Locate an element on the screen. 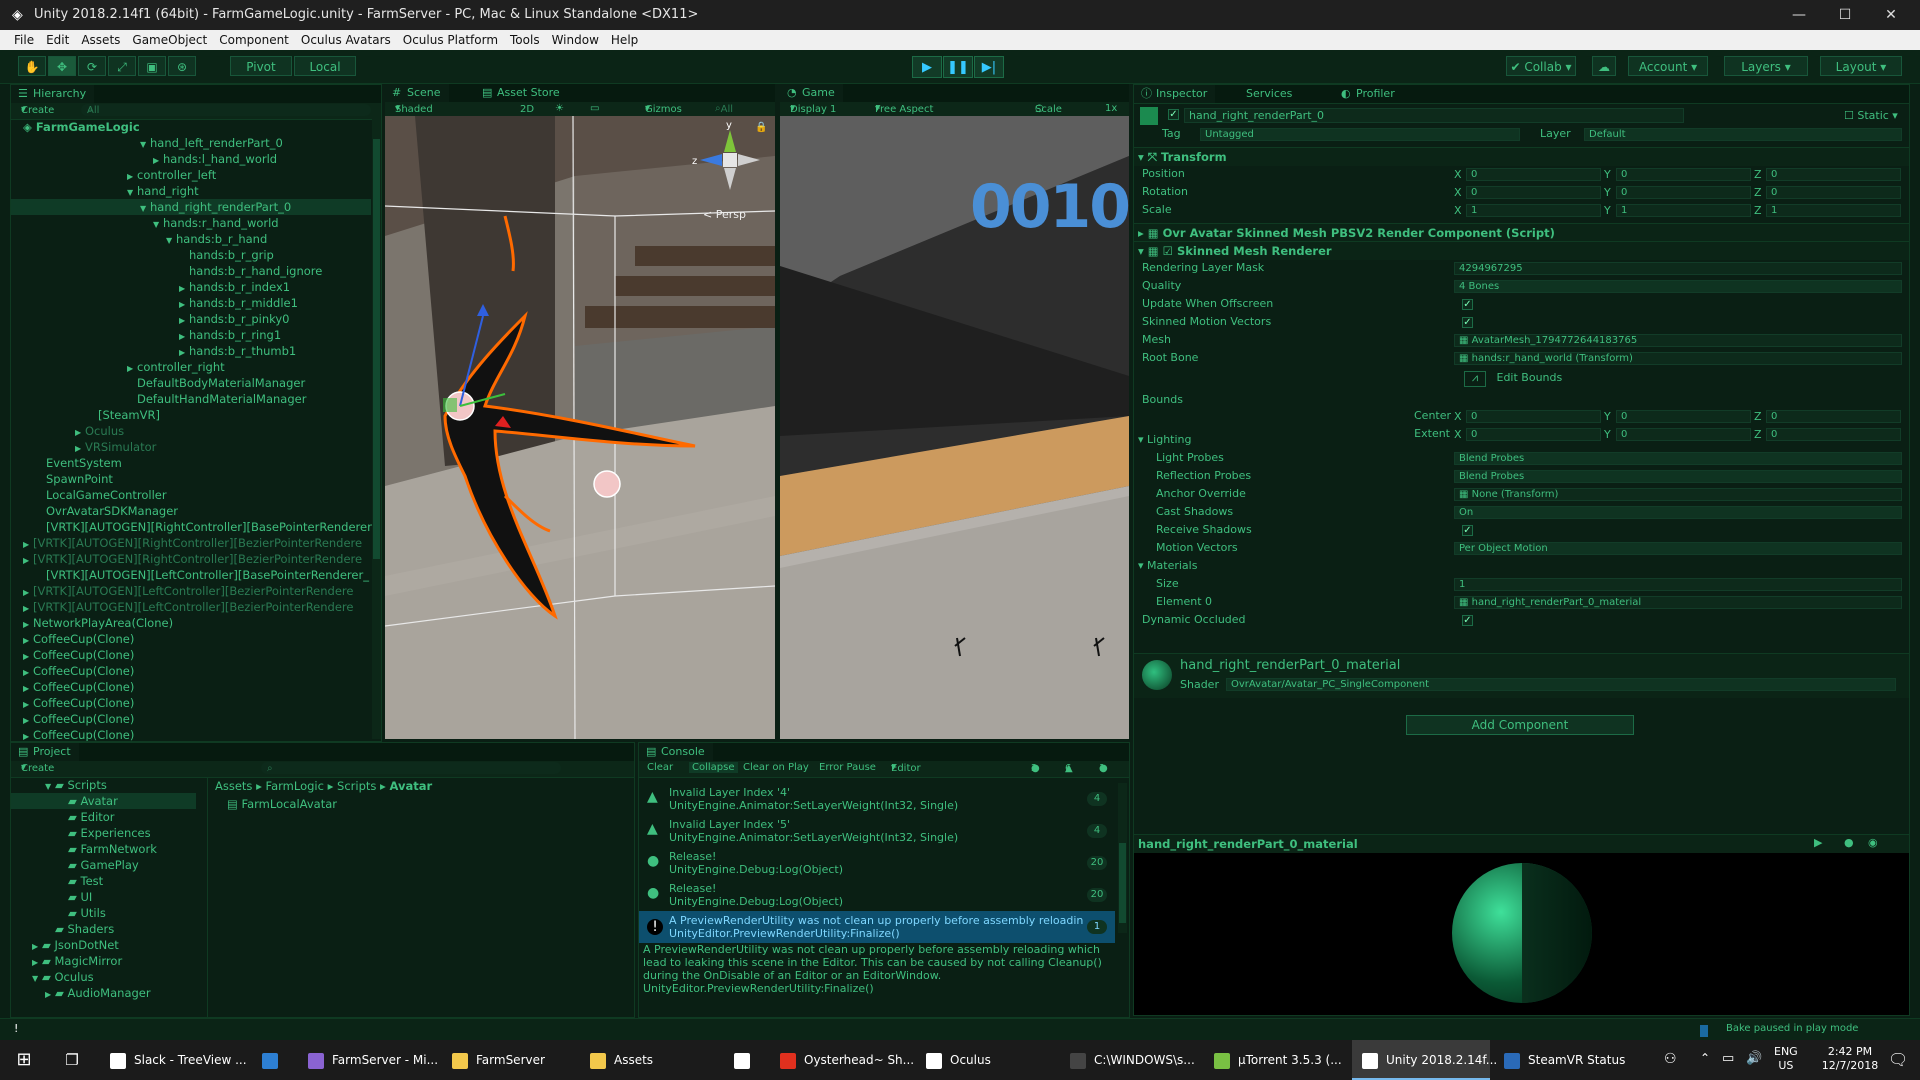 The width and height of the screenshot is (1920, 1080). menu-tools: Tools is located at coordinates (525, 39).